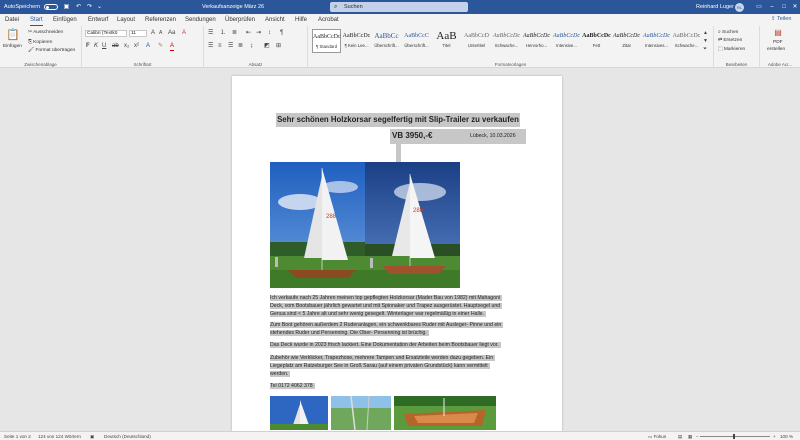 This screenshot has height=440, width=800. I want to click on proofing-icon: ▣, so click(92, 436).